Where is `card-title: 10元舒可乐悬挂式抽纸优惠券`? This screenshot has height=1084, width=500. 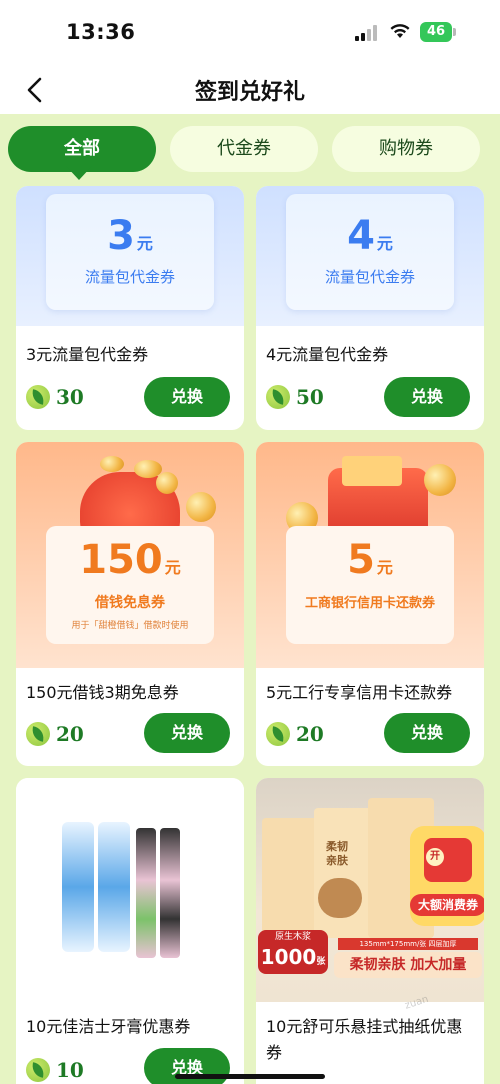 card-title: 10元舒可乐悬挂式抽纸优惠券 is located at coordinates (364, 1039).